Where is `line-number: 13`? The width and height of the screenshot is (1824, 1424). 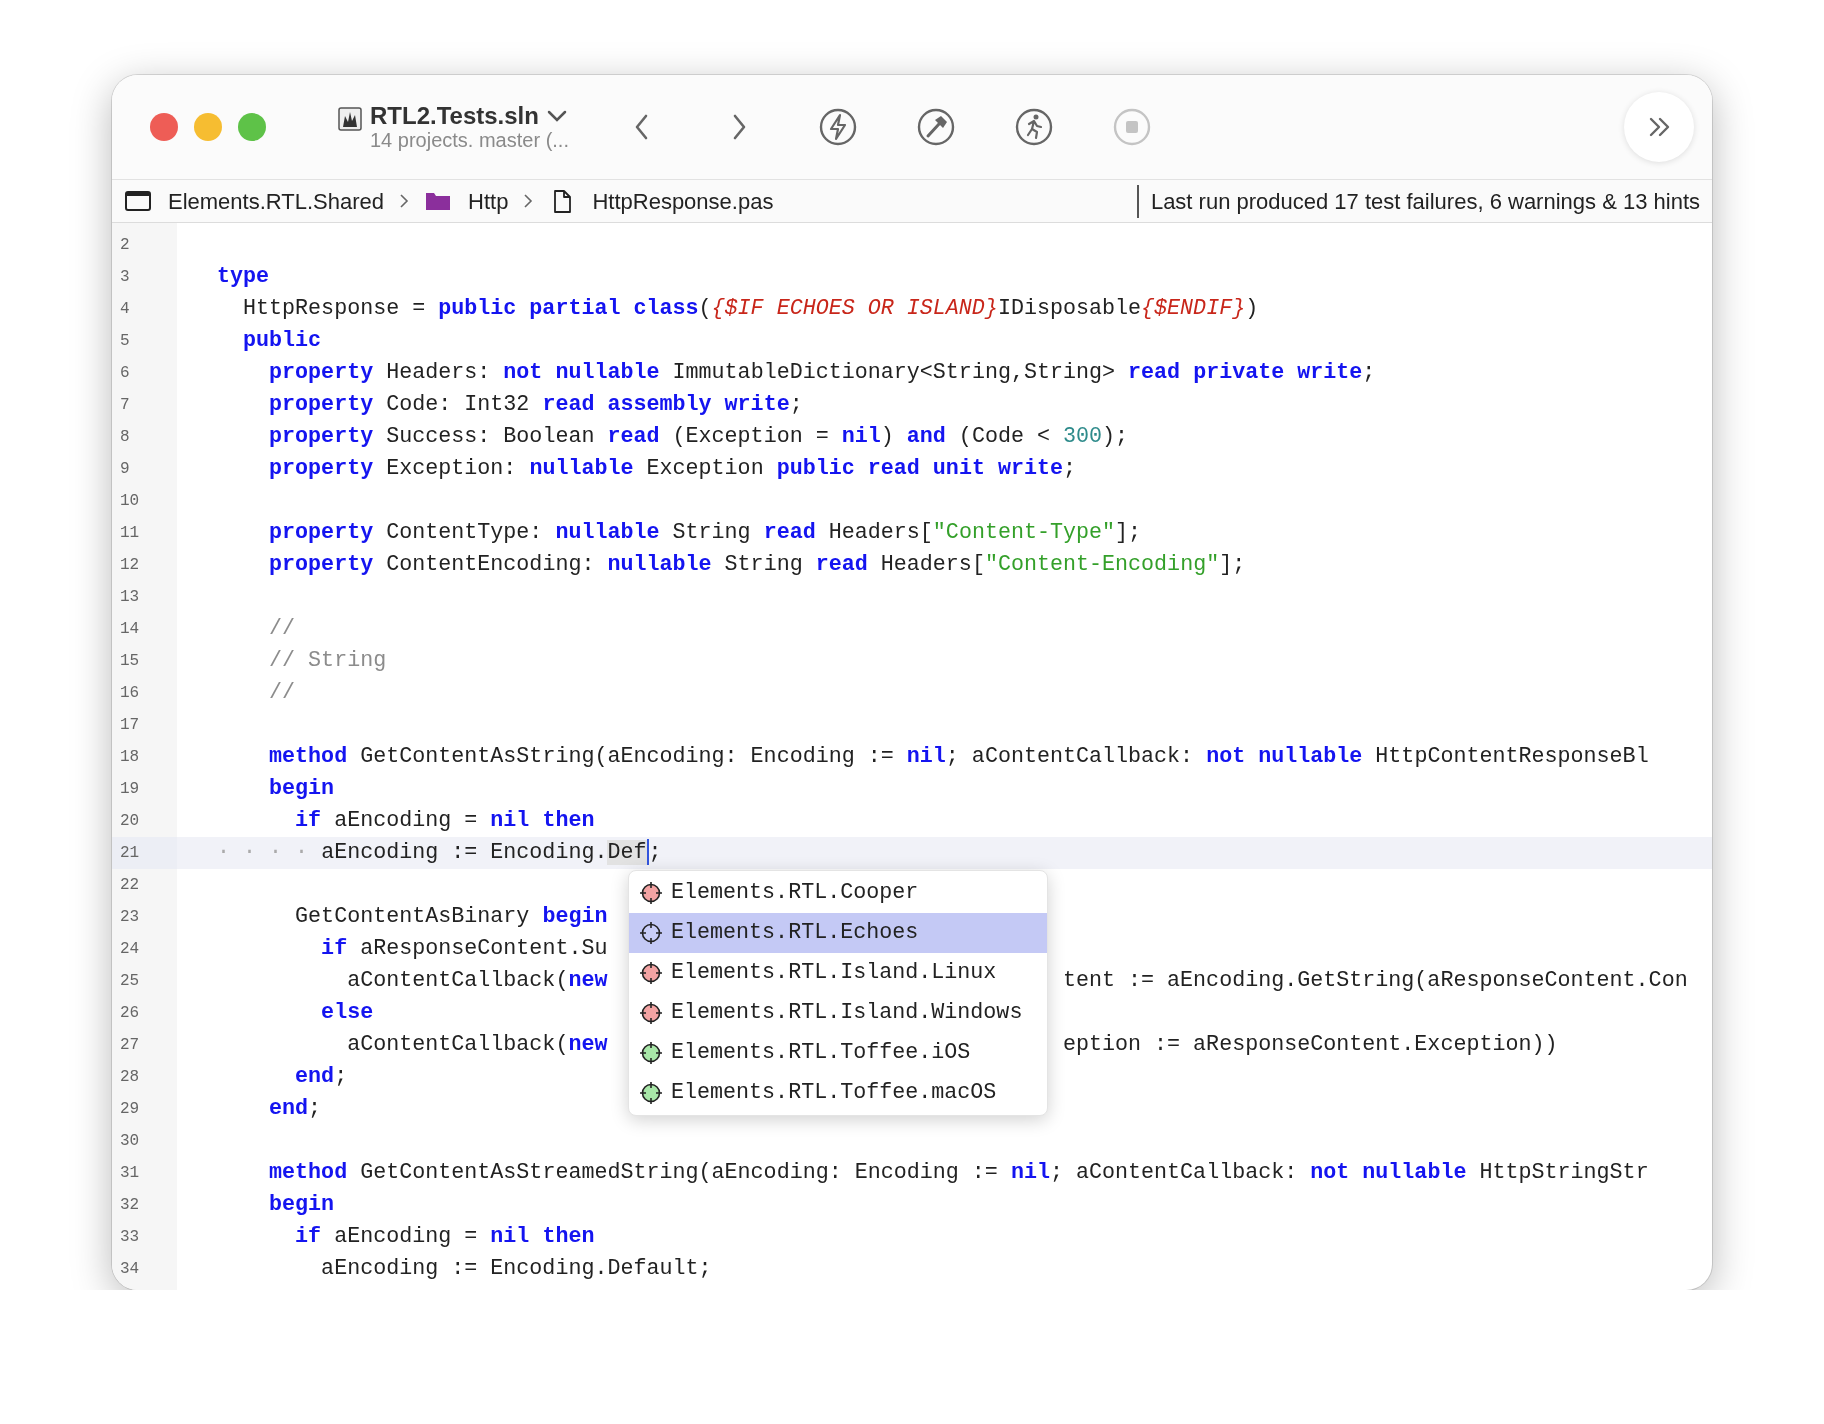 line-number: 13 is located at coordinates (130, 597).